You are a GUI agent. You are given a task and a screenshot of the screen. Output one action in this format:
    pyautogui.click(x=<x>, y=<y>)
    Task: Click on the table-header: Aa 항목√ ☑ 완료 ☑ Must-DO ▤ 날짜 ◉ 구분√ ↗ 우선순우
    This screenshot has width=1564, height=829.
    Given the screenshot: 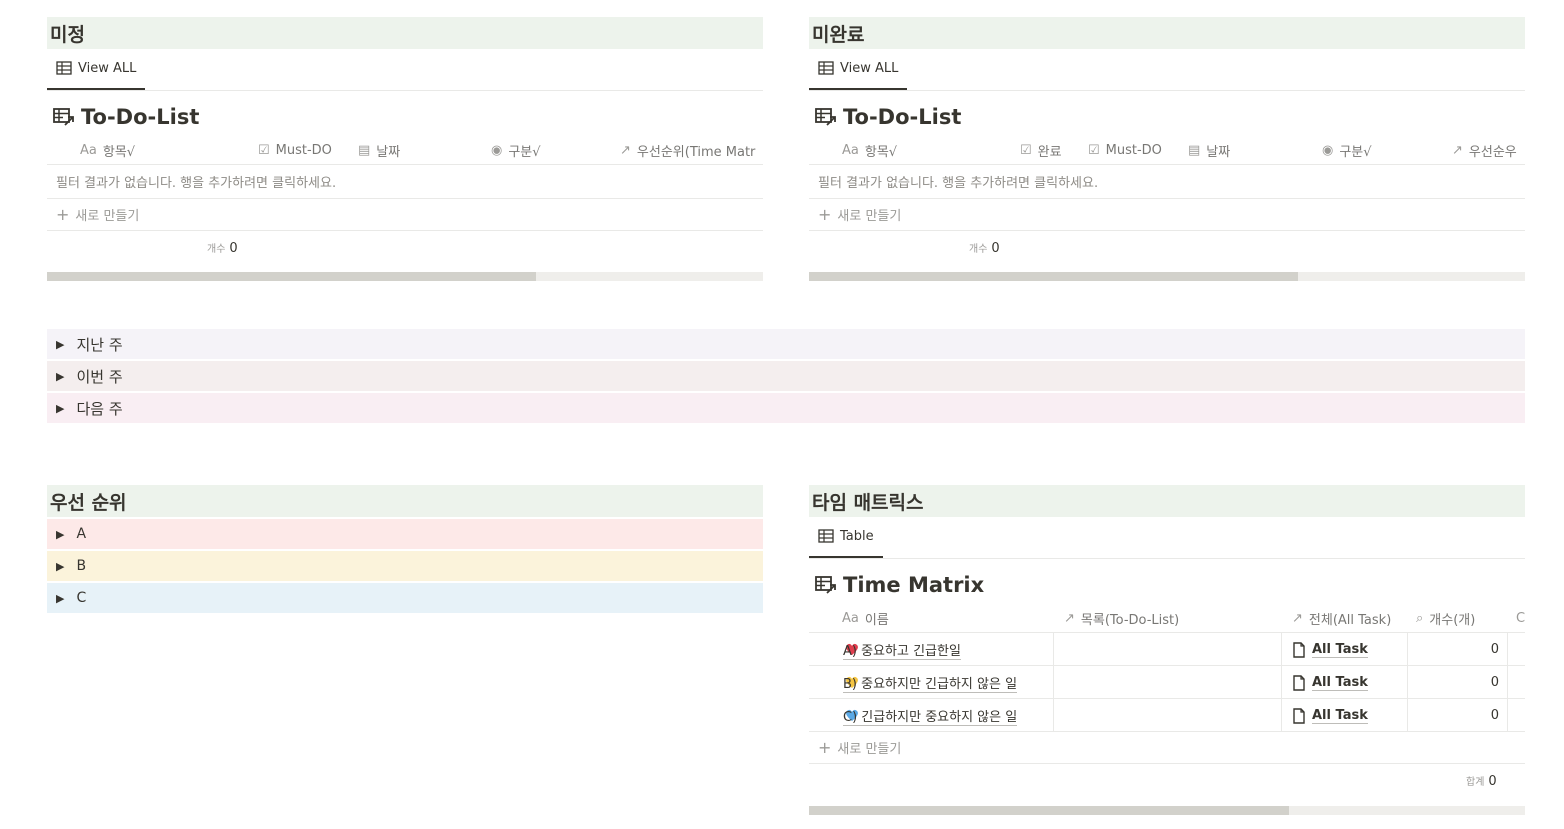 What is the action you would take?
    pyautogui.click(x=1167, y=150)
    